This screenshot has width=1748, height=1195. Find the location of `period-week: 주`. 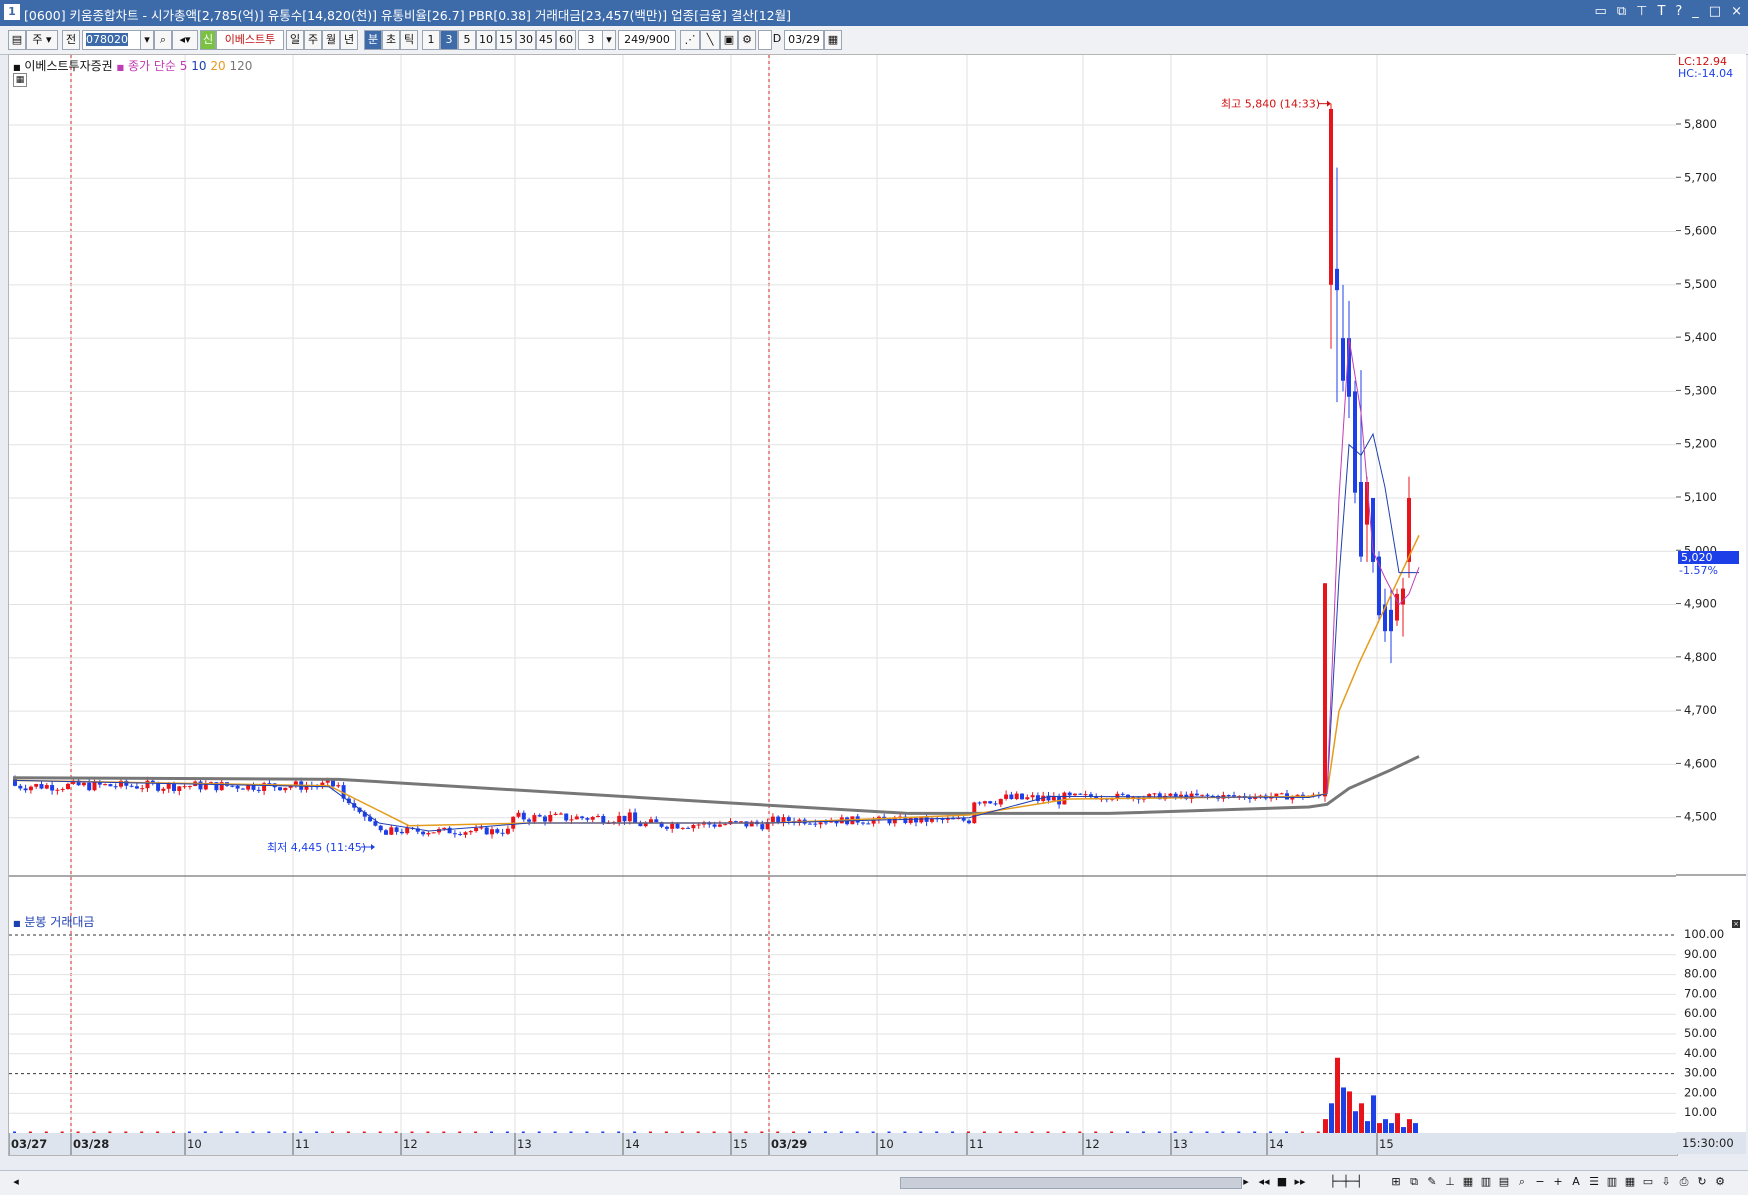

period-week: 주 is located at coordinates (313, 40).